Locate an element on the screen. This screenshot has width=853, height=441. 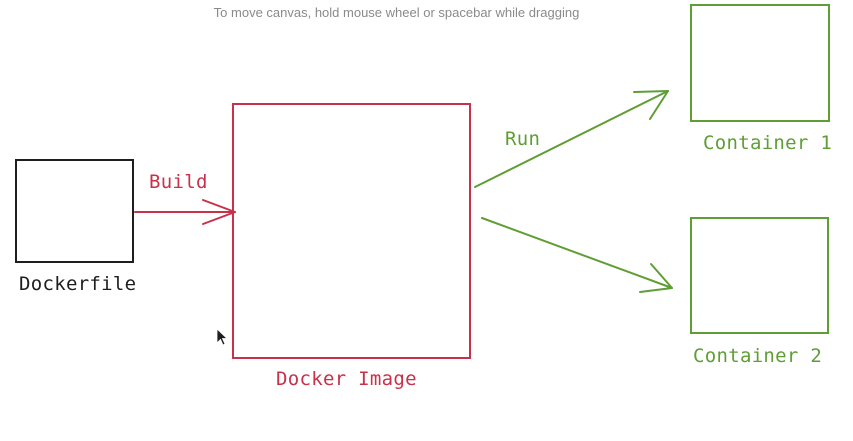
container-1-label: Container 1 is located at coordinates (768, 143).